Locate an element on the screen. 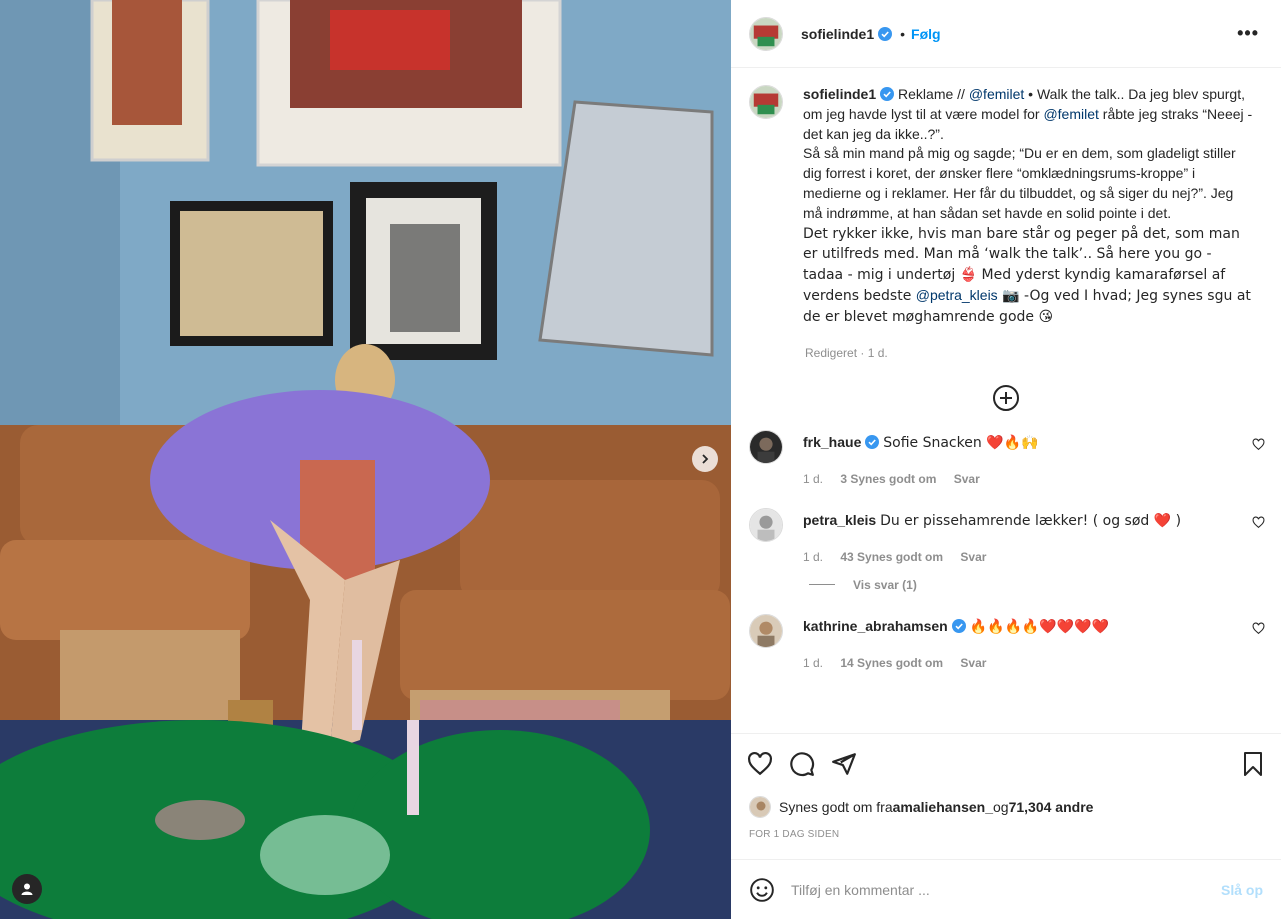 The image size is (1281, 919). heart-icon is located at coordinates (760, 763).